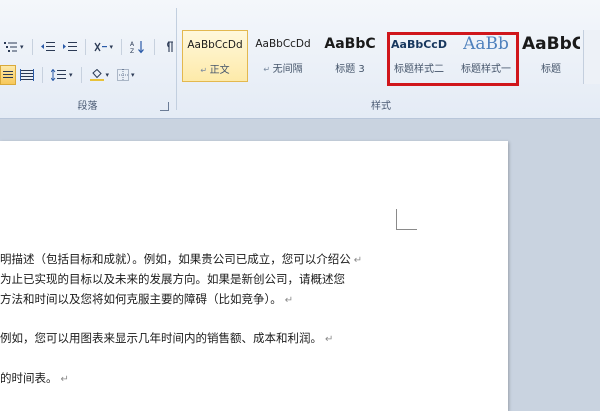 This screenshot has height=411, width=600. Describe the element at coordinates (34, 379) in the screenshot. I see `doc-line: 的时间表。 ↵` at that location.